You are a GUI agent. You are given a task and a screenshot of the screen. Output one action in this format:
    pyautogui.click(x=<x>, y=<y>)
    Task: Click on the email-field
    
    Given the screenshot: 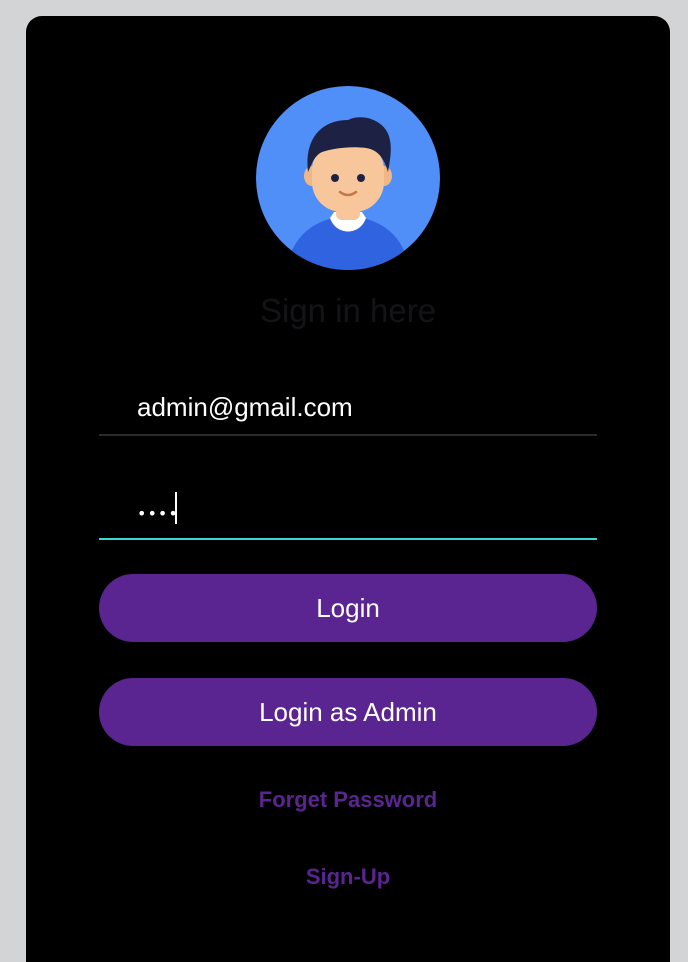 What is the action you would take?
    pyautogui.click(x=348, y=408)
    